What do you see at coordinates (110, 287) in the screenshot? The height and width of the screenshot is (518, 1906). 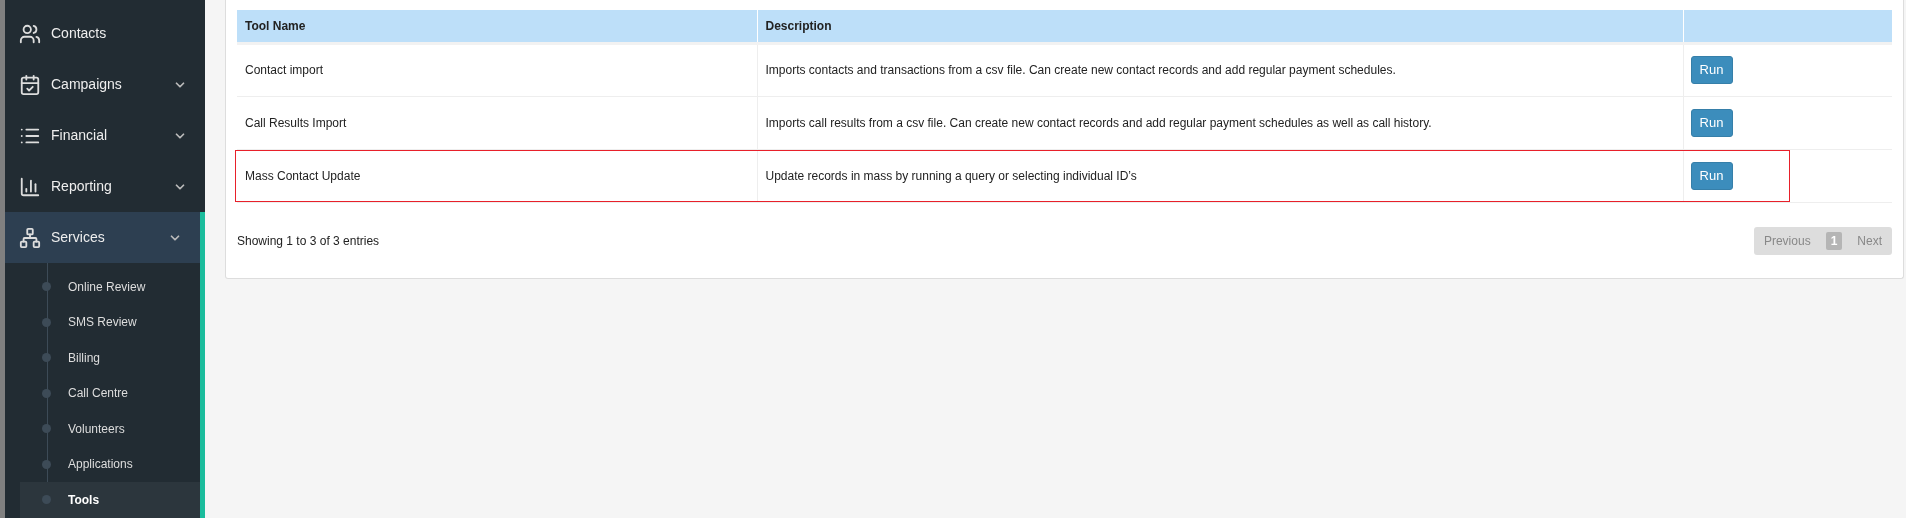 I see `submenu-item: Online Review` at bounding box center [110, 287].